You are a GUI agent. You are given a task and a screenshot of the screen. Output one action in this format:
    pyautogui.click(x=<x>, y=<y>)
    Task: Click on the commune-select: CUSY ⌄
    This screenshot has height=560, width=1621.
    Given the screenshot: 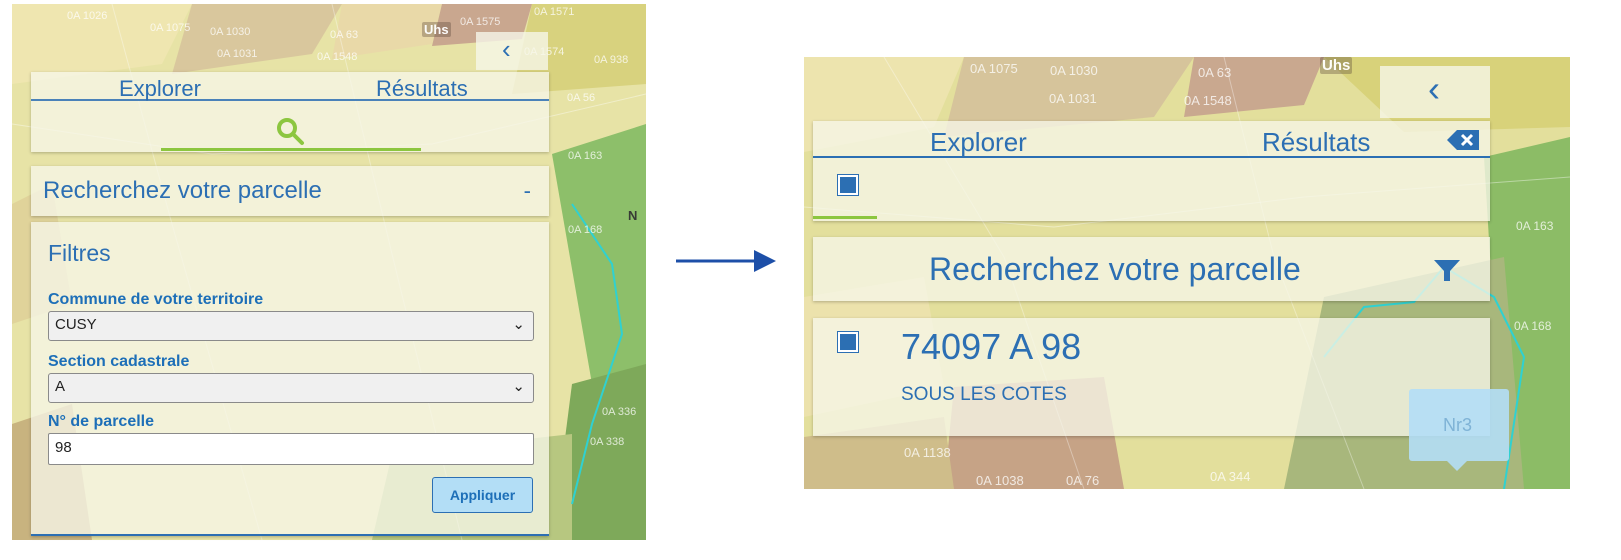 What is the action you would take?
    pyautogui.click(x=291, y=326)
    